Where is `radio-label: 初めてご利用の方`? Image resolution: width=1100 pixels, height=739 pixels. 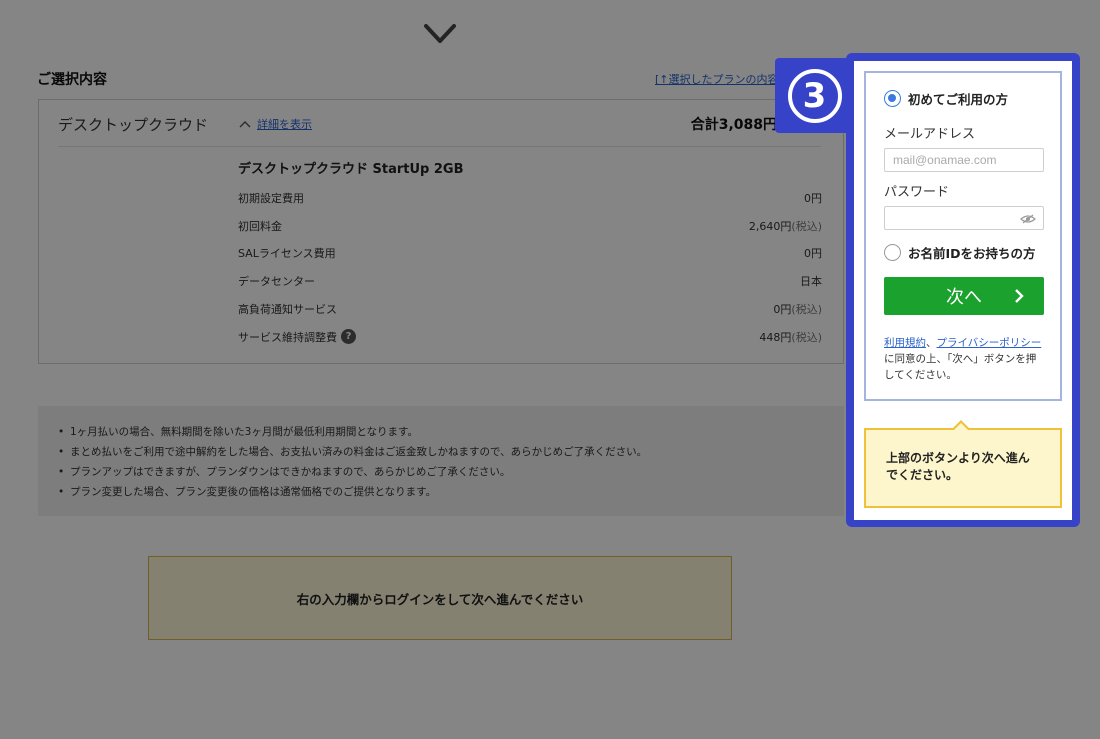 radio-label: 初めてご利用の方 is located at coordinates (958, 99).